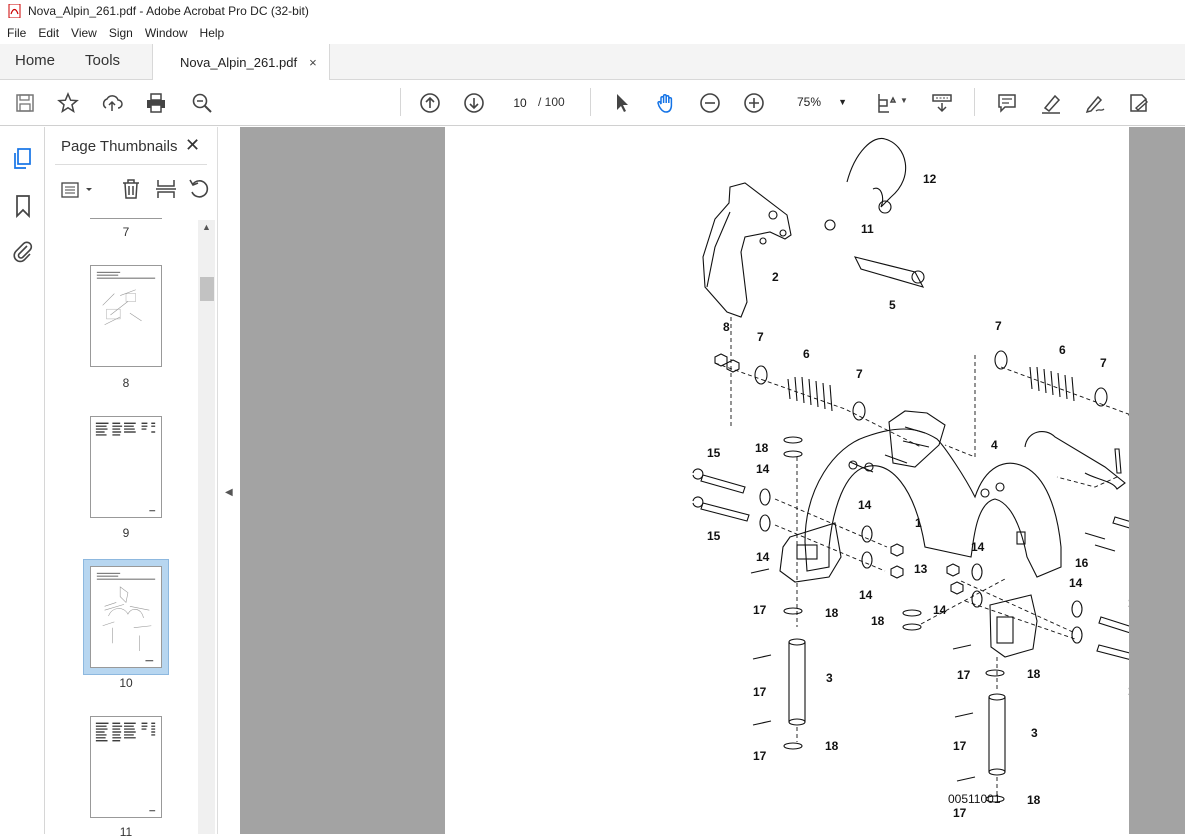 The image size is (1185, 839). What do you see at coordinates (166, 189) in the screenshot?
I see `insert-page-icon` at bounding box center [166, 189].